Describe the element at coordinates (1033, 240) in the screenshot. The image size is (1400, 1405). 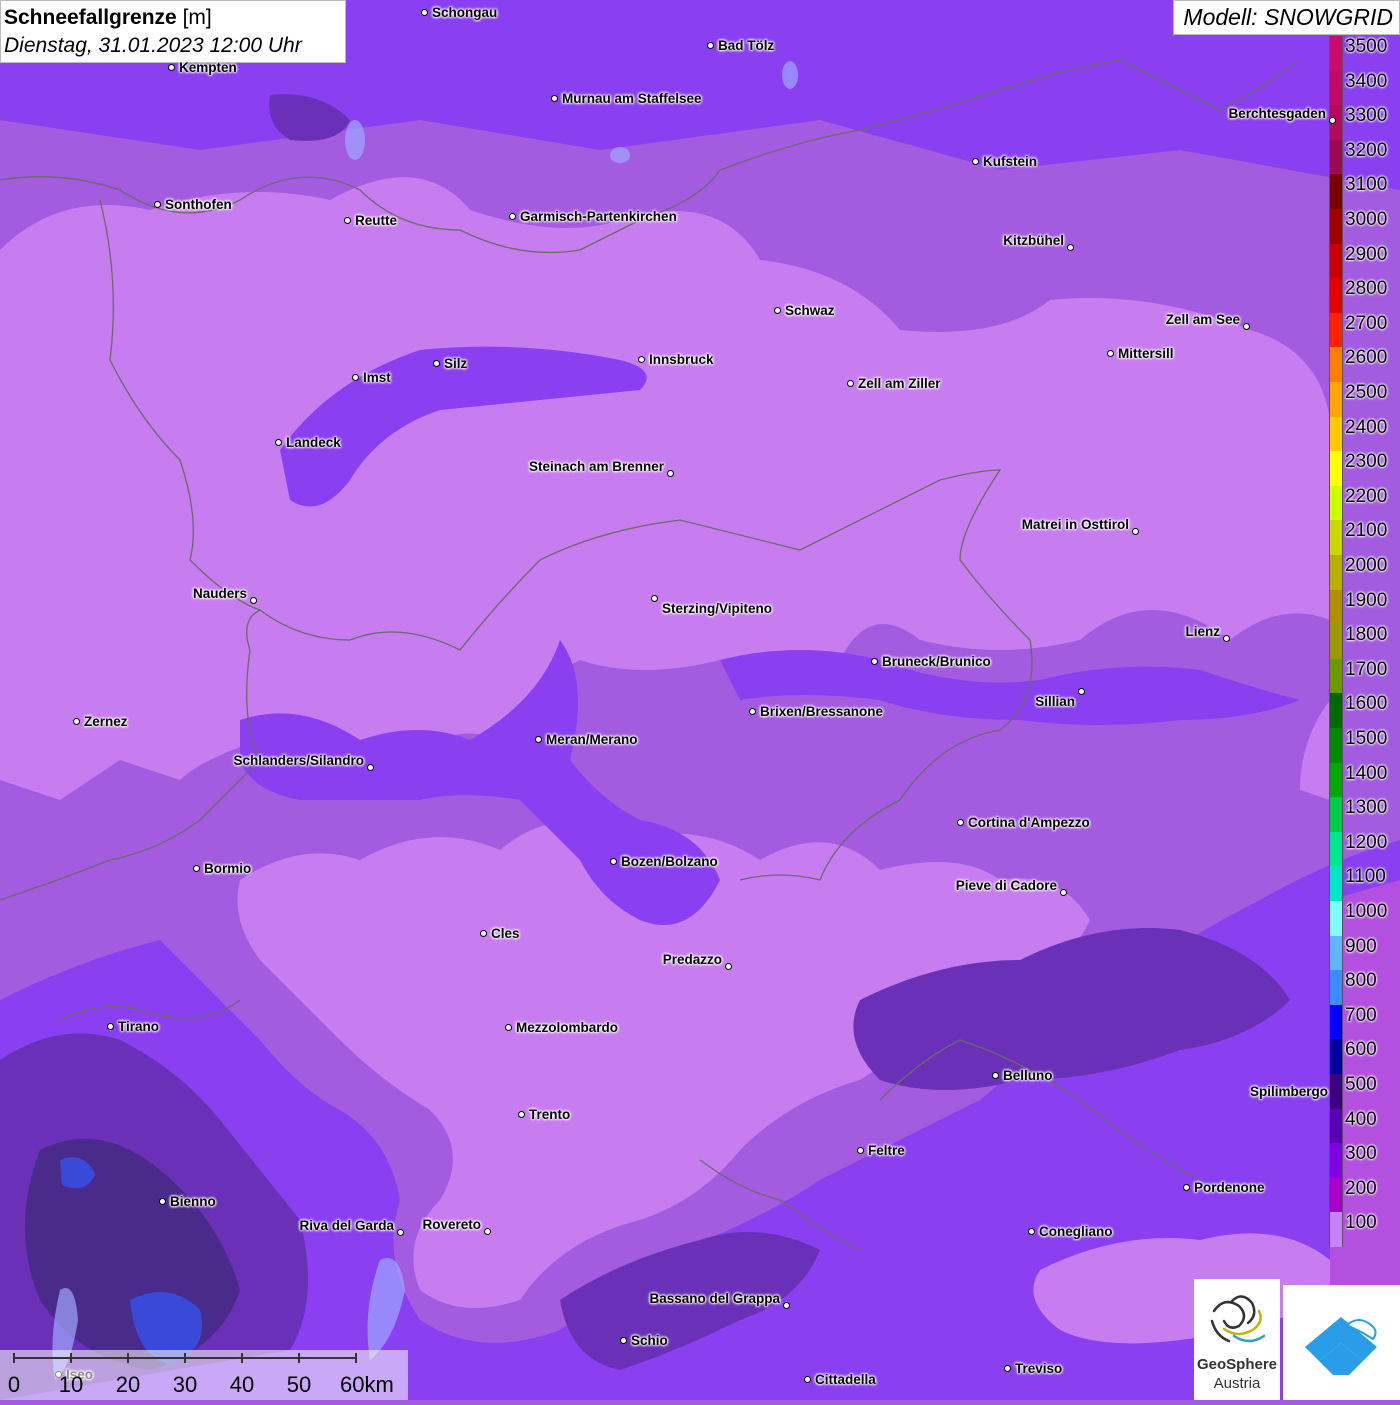
I see `city-label: Kitzbühel` at that location.